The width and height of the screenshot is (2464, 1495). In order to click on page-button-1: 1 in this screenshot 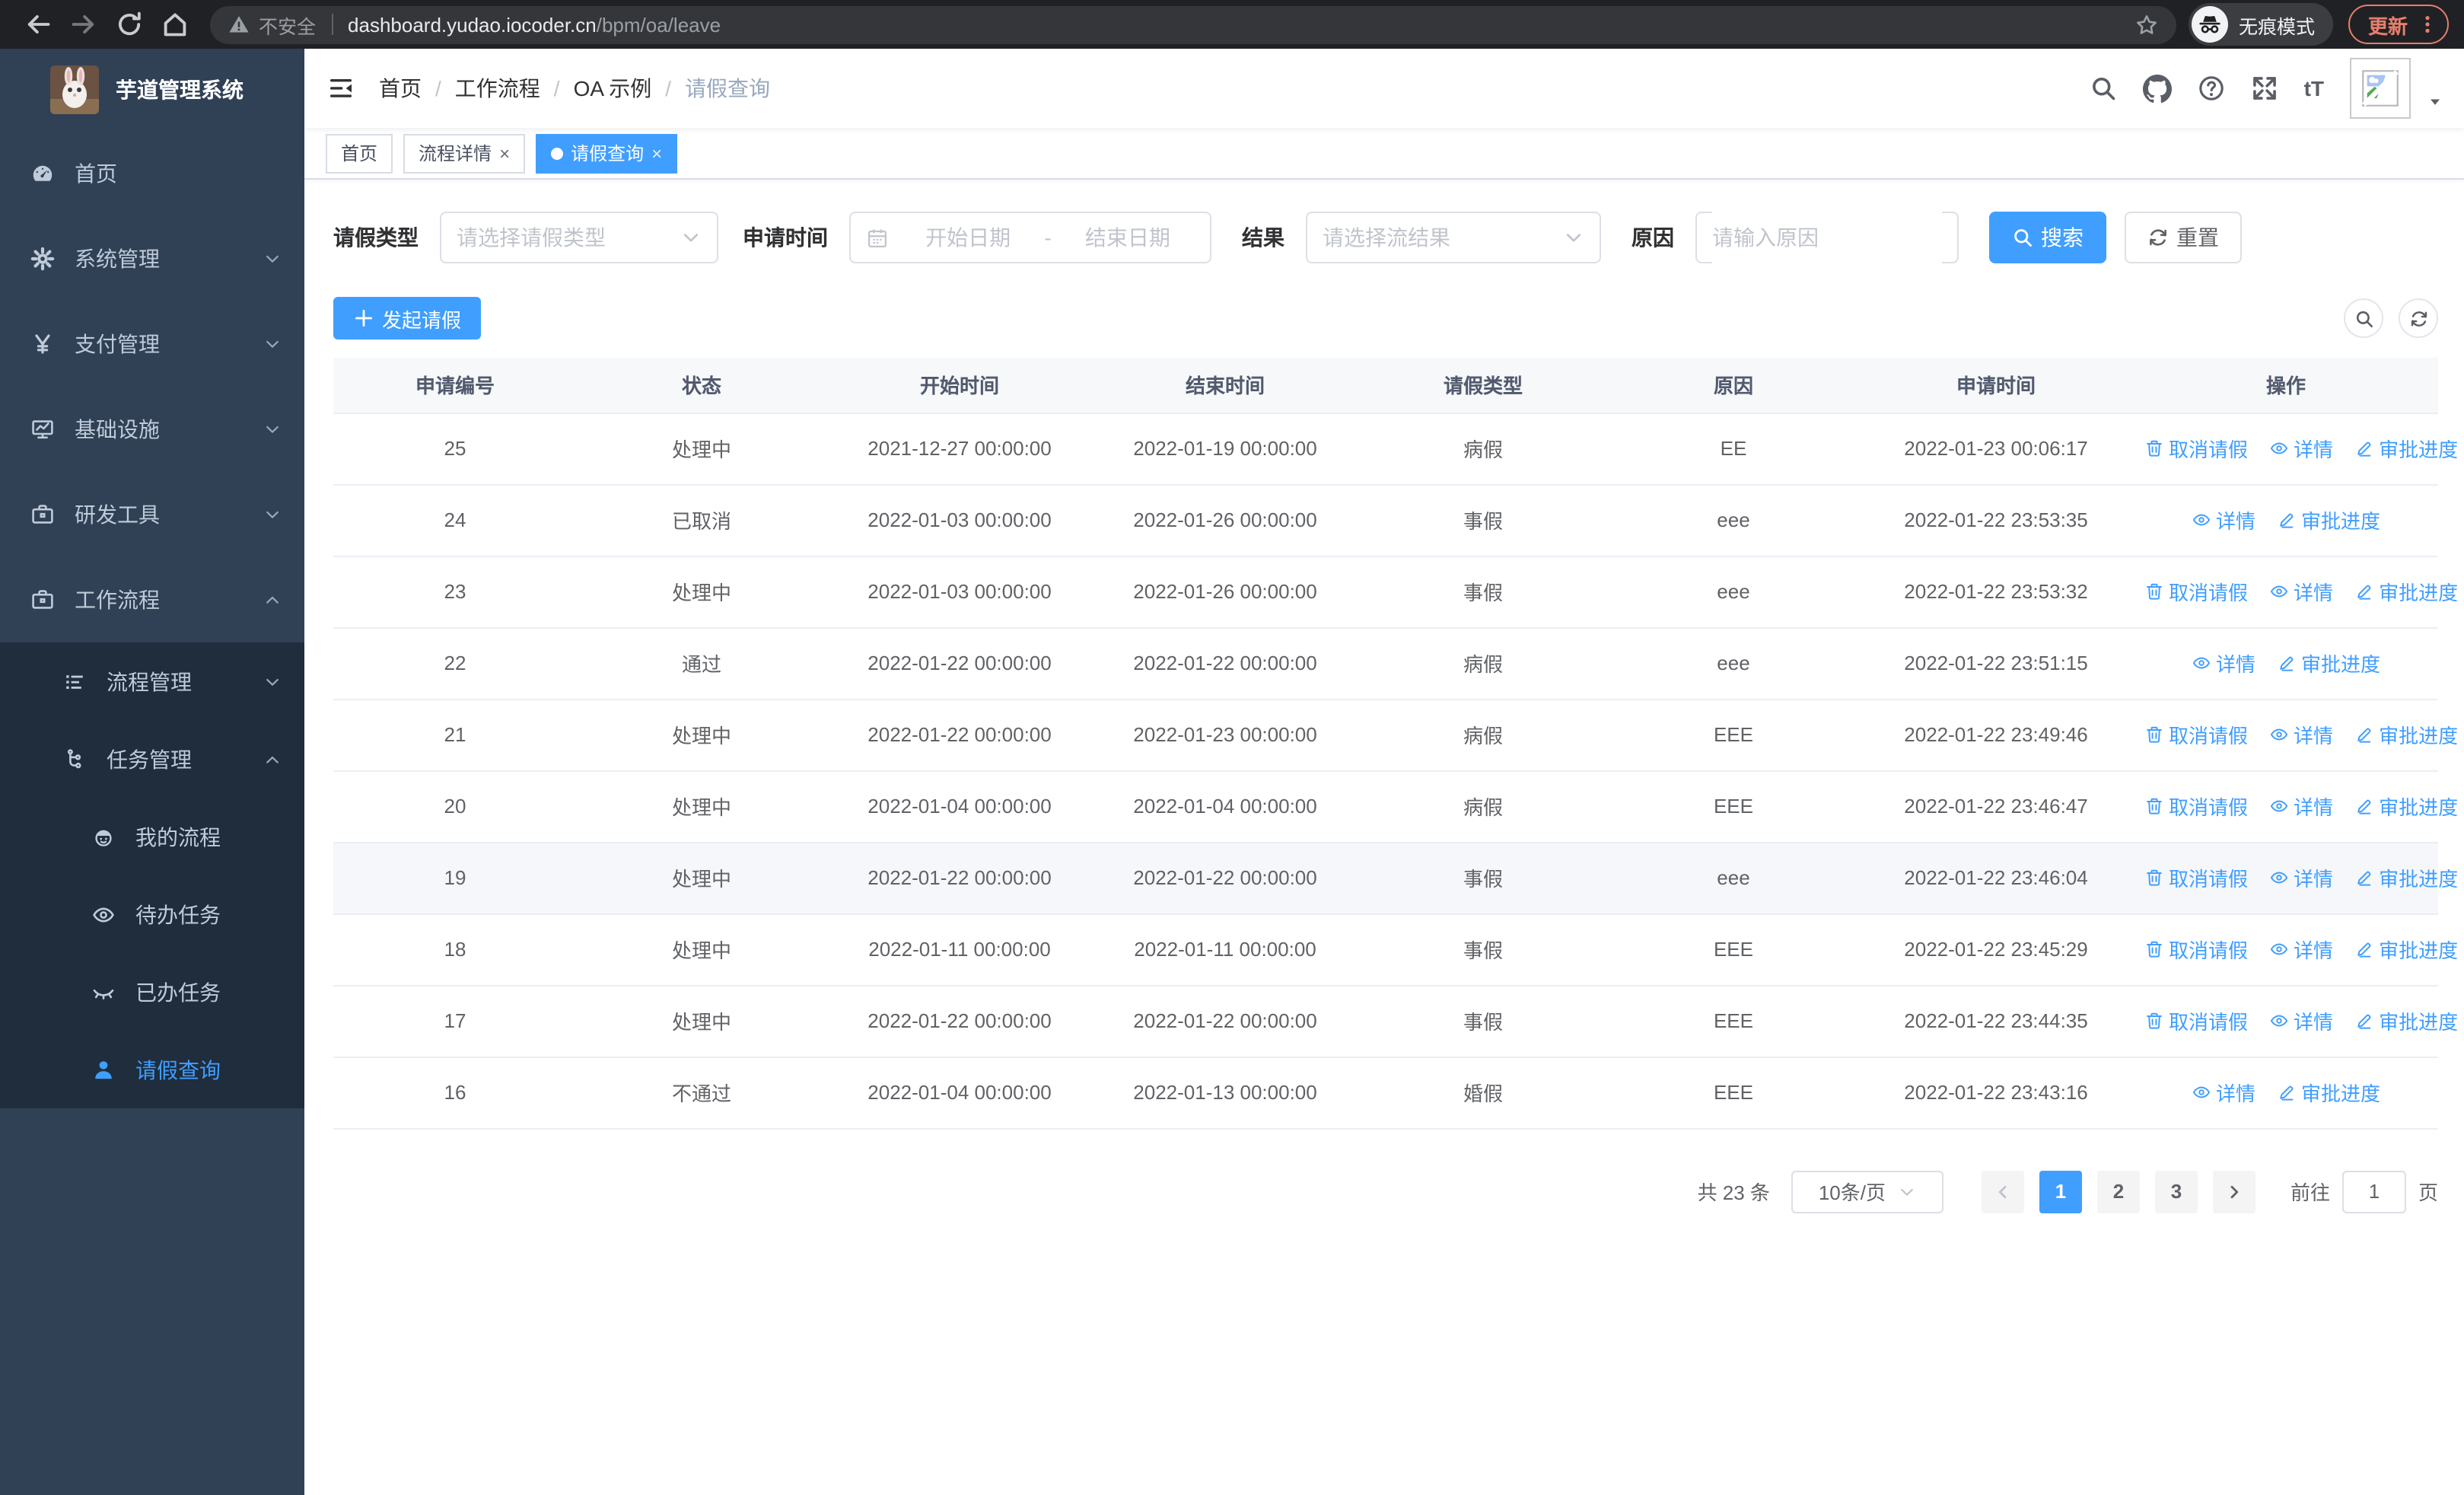, I will do `click(2060, 1191)`.